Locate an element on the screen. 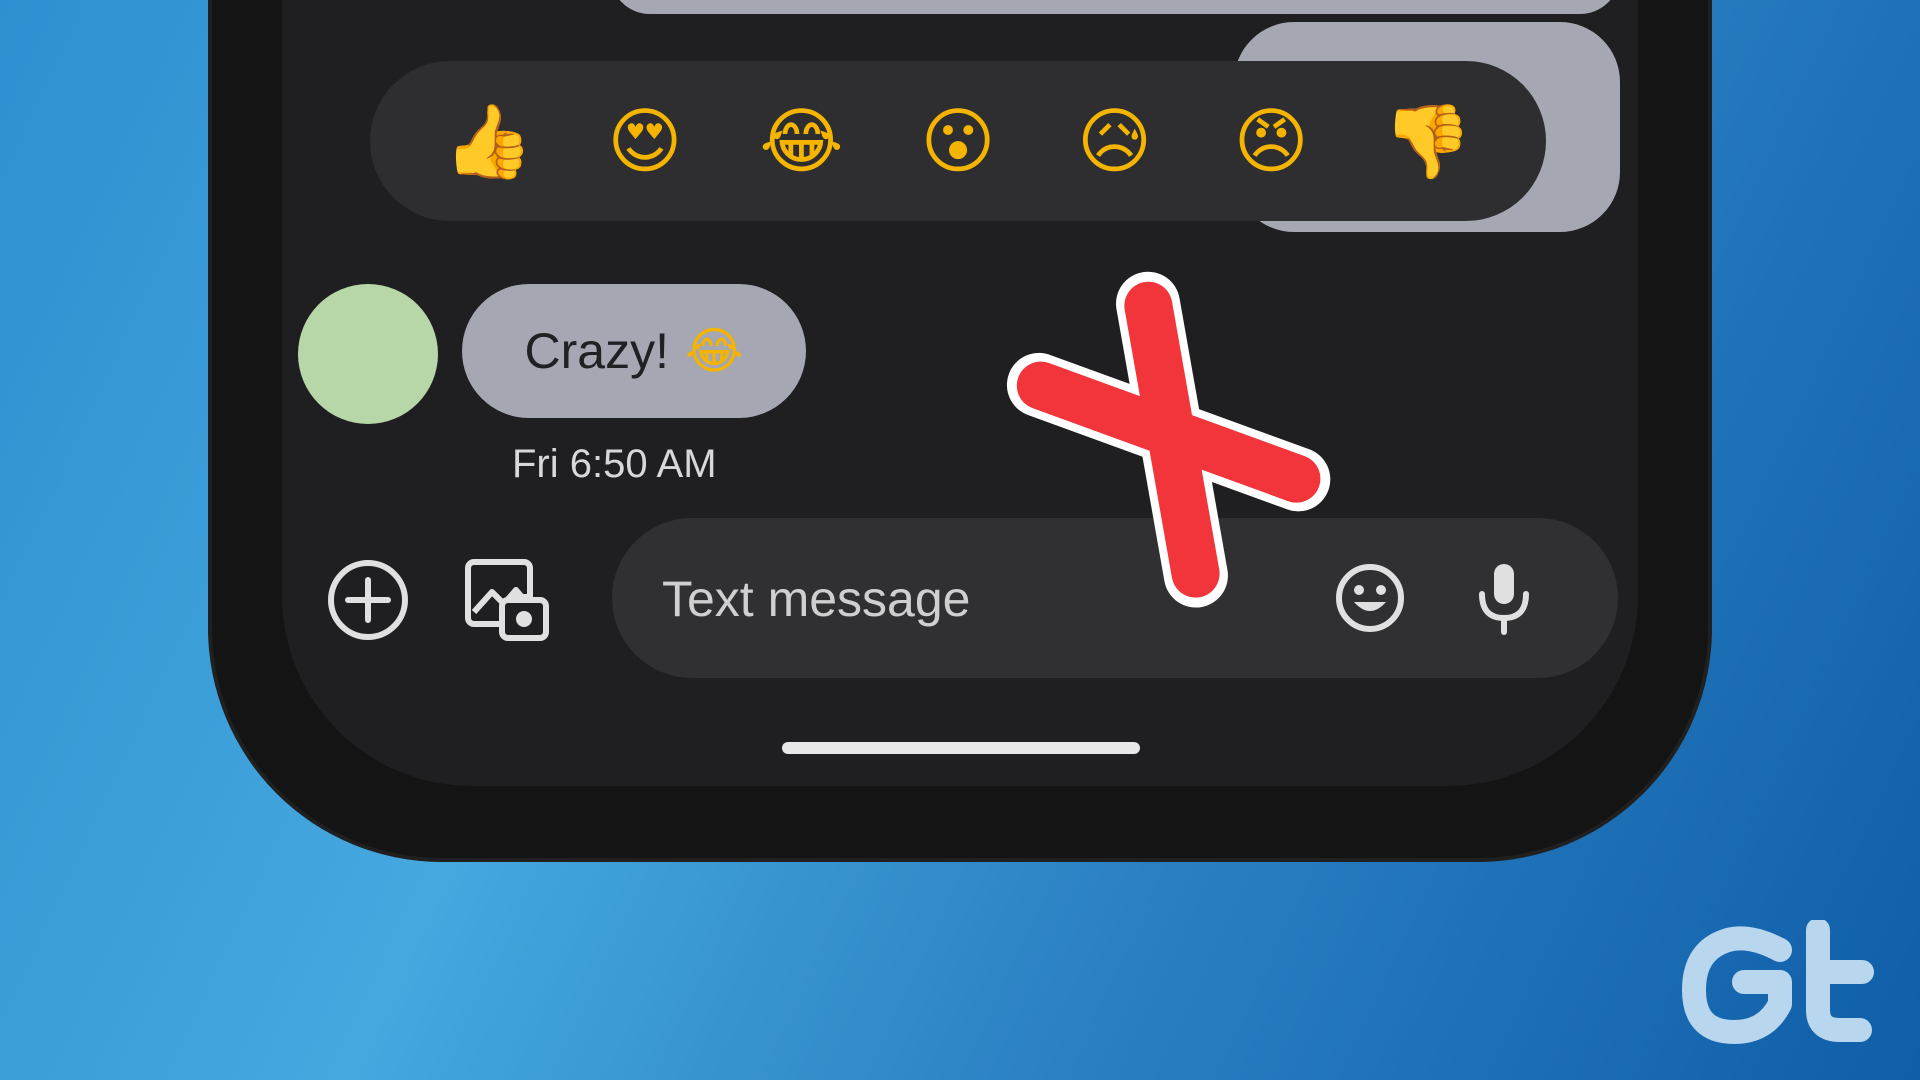  reaction-thumbs-up: 👍 is located at coordinates (488, 141).